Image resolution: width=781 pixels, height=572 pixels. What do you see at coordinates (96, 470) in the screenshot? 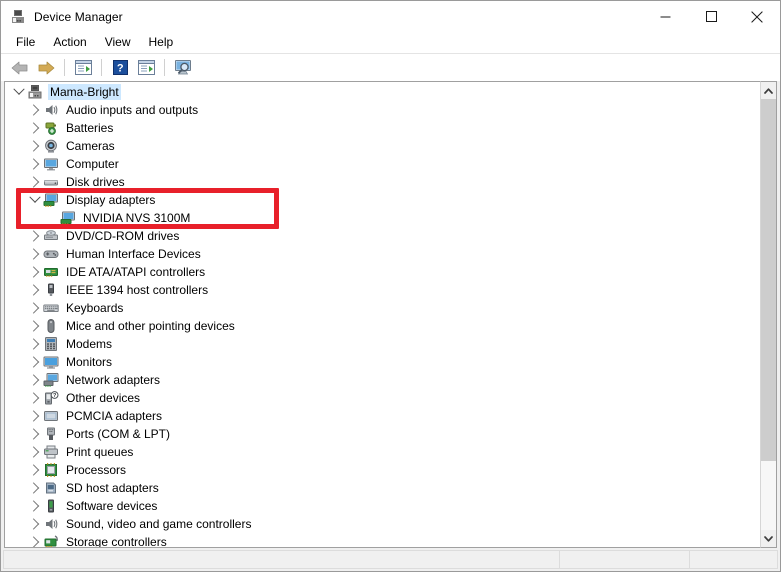
I see `tree-node-label: Processors` at bounding box center [96, 470].